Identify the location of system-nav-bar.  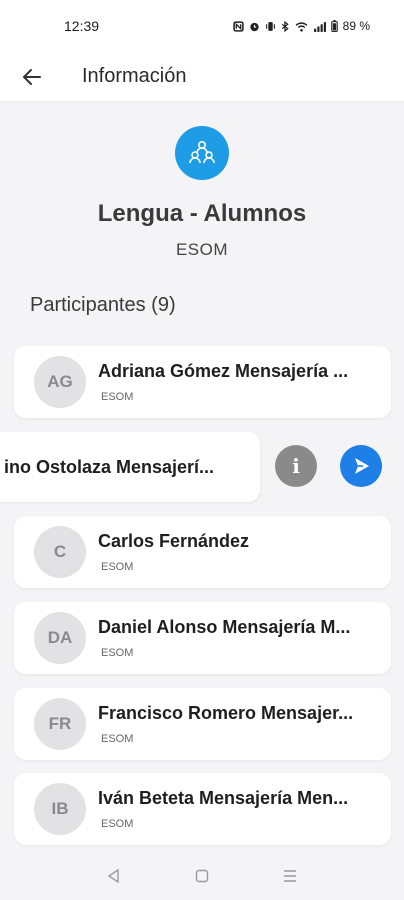
(202, 876).